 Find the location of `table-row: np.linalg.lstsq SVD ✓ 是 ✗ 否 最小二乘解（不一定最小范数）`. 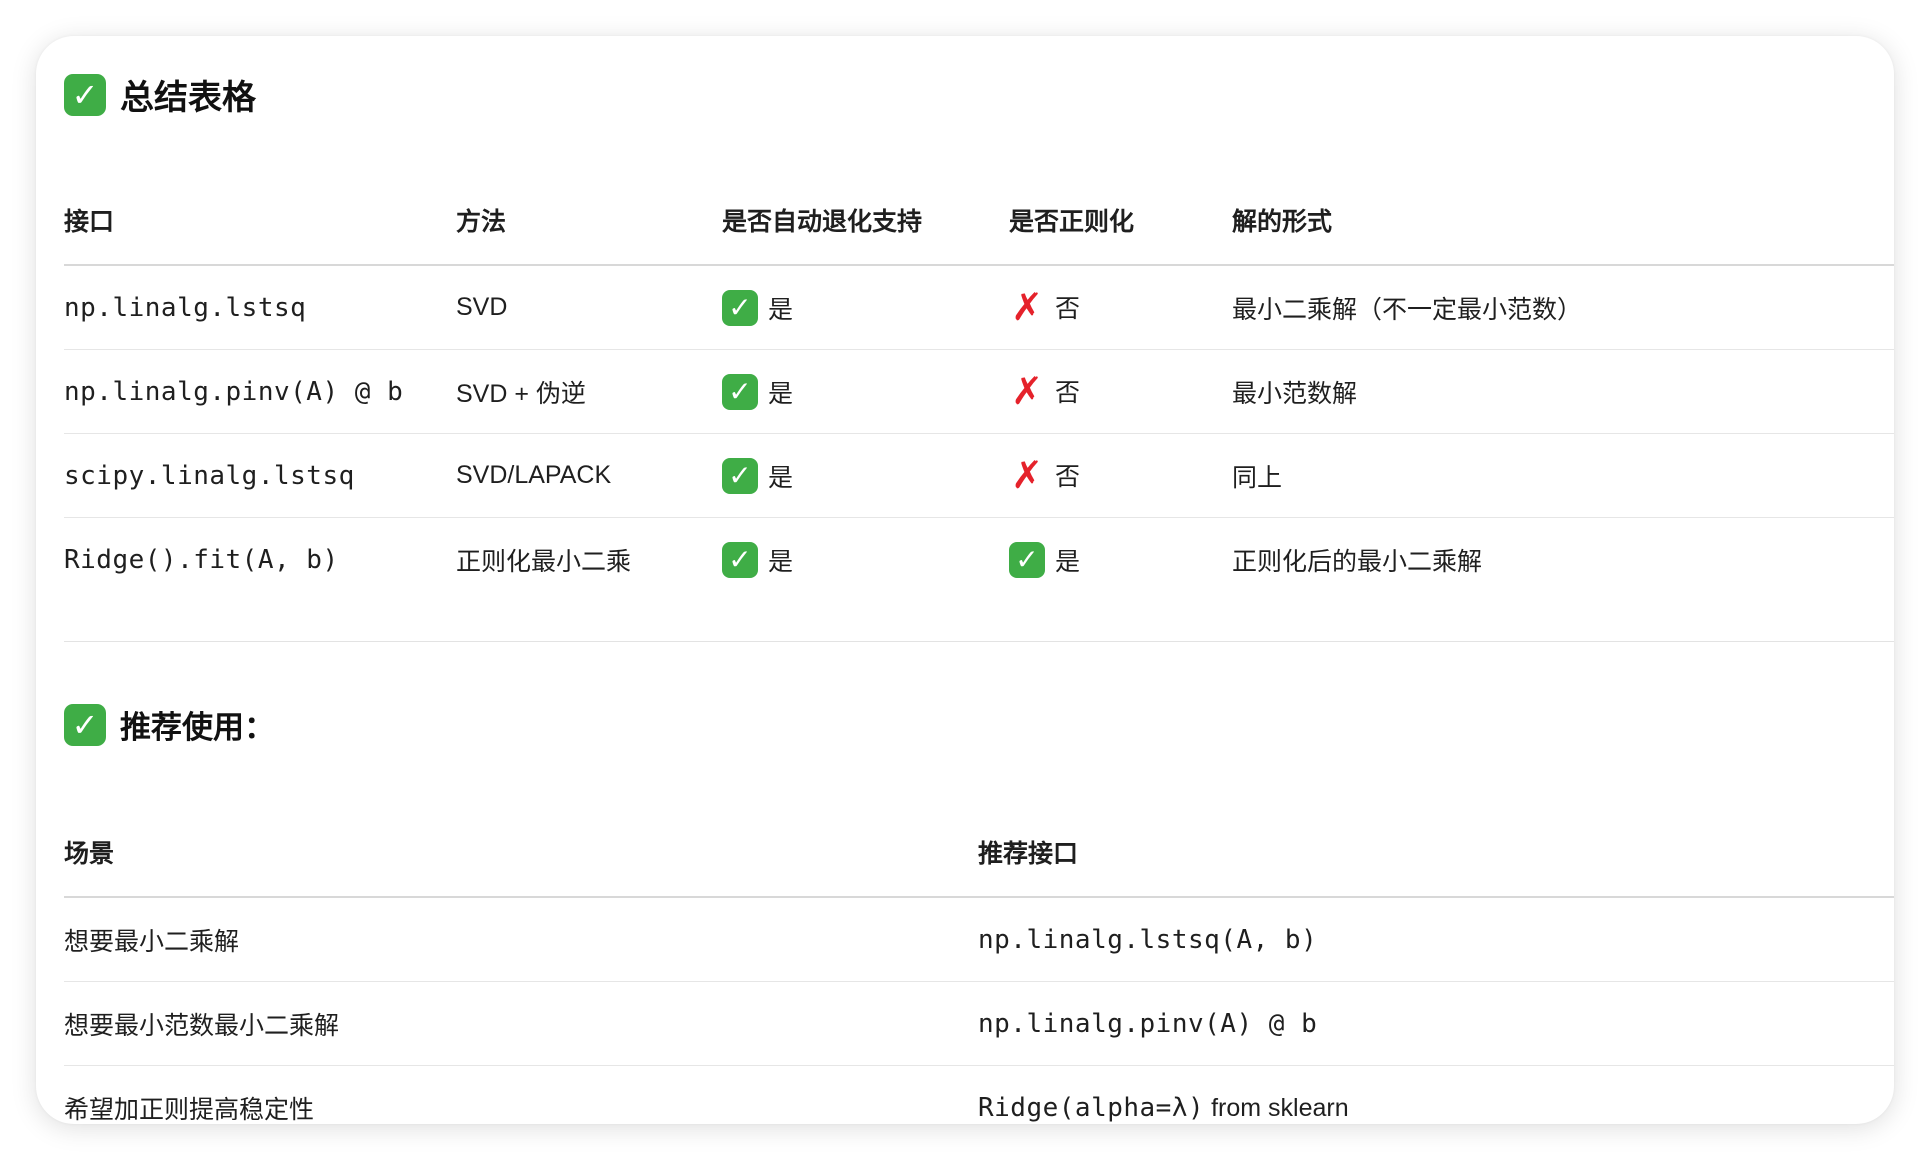

table-row: np.linalg.lstsq SVD ✓ 是 ✗ 否 最小二乘解（不一定最小范数） is located at coordinates (979, 307).